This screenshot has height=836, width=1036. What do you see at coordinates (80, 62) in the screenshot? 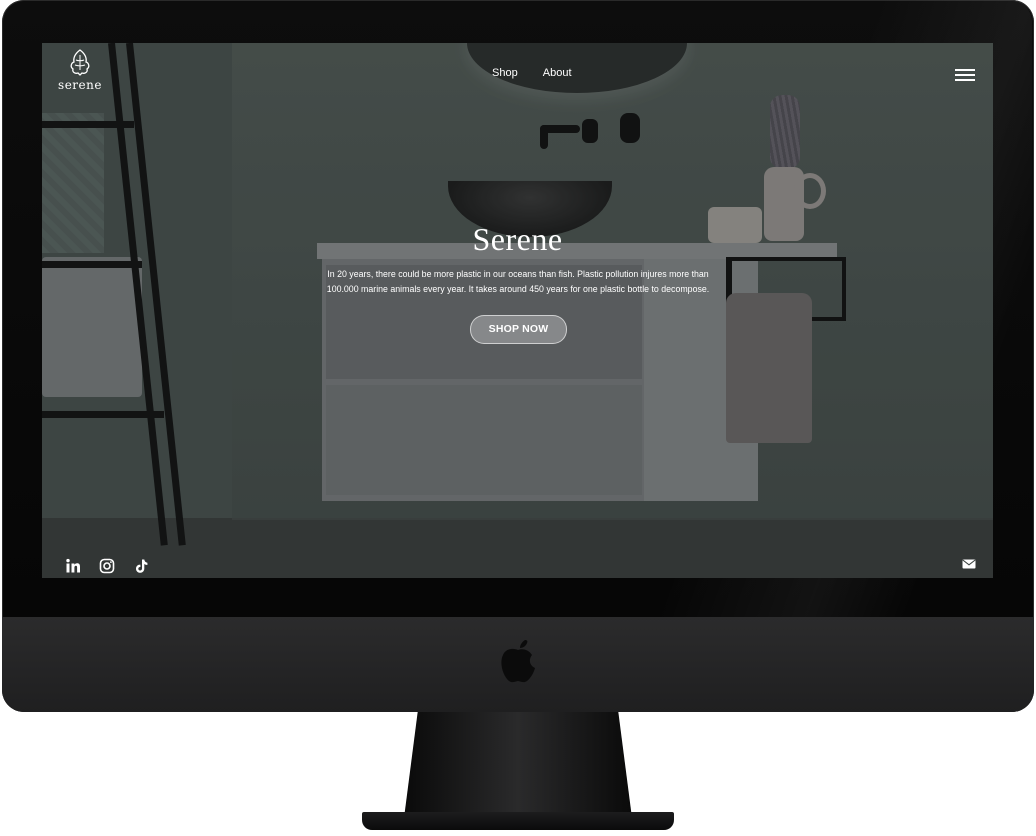
I see `logo-crest-icon` at bounding box center [80, 62].